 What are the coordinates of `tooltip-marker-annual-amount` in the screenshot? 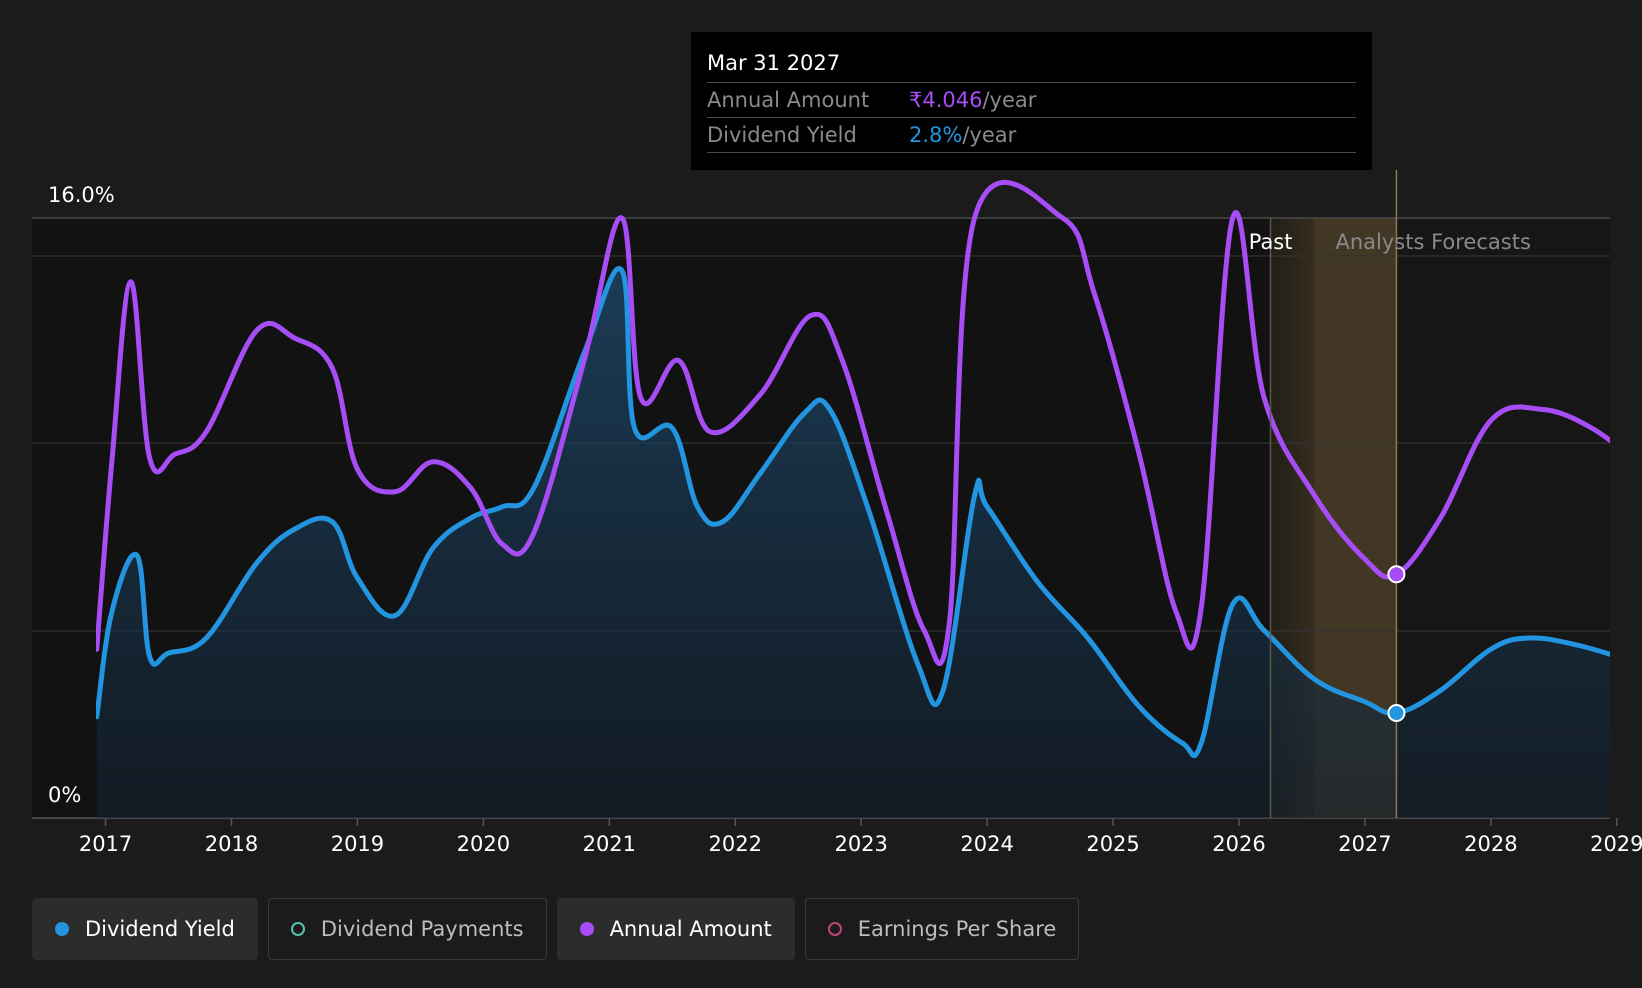 It's located at (1396, 574).